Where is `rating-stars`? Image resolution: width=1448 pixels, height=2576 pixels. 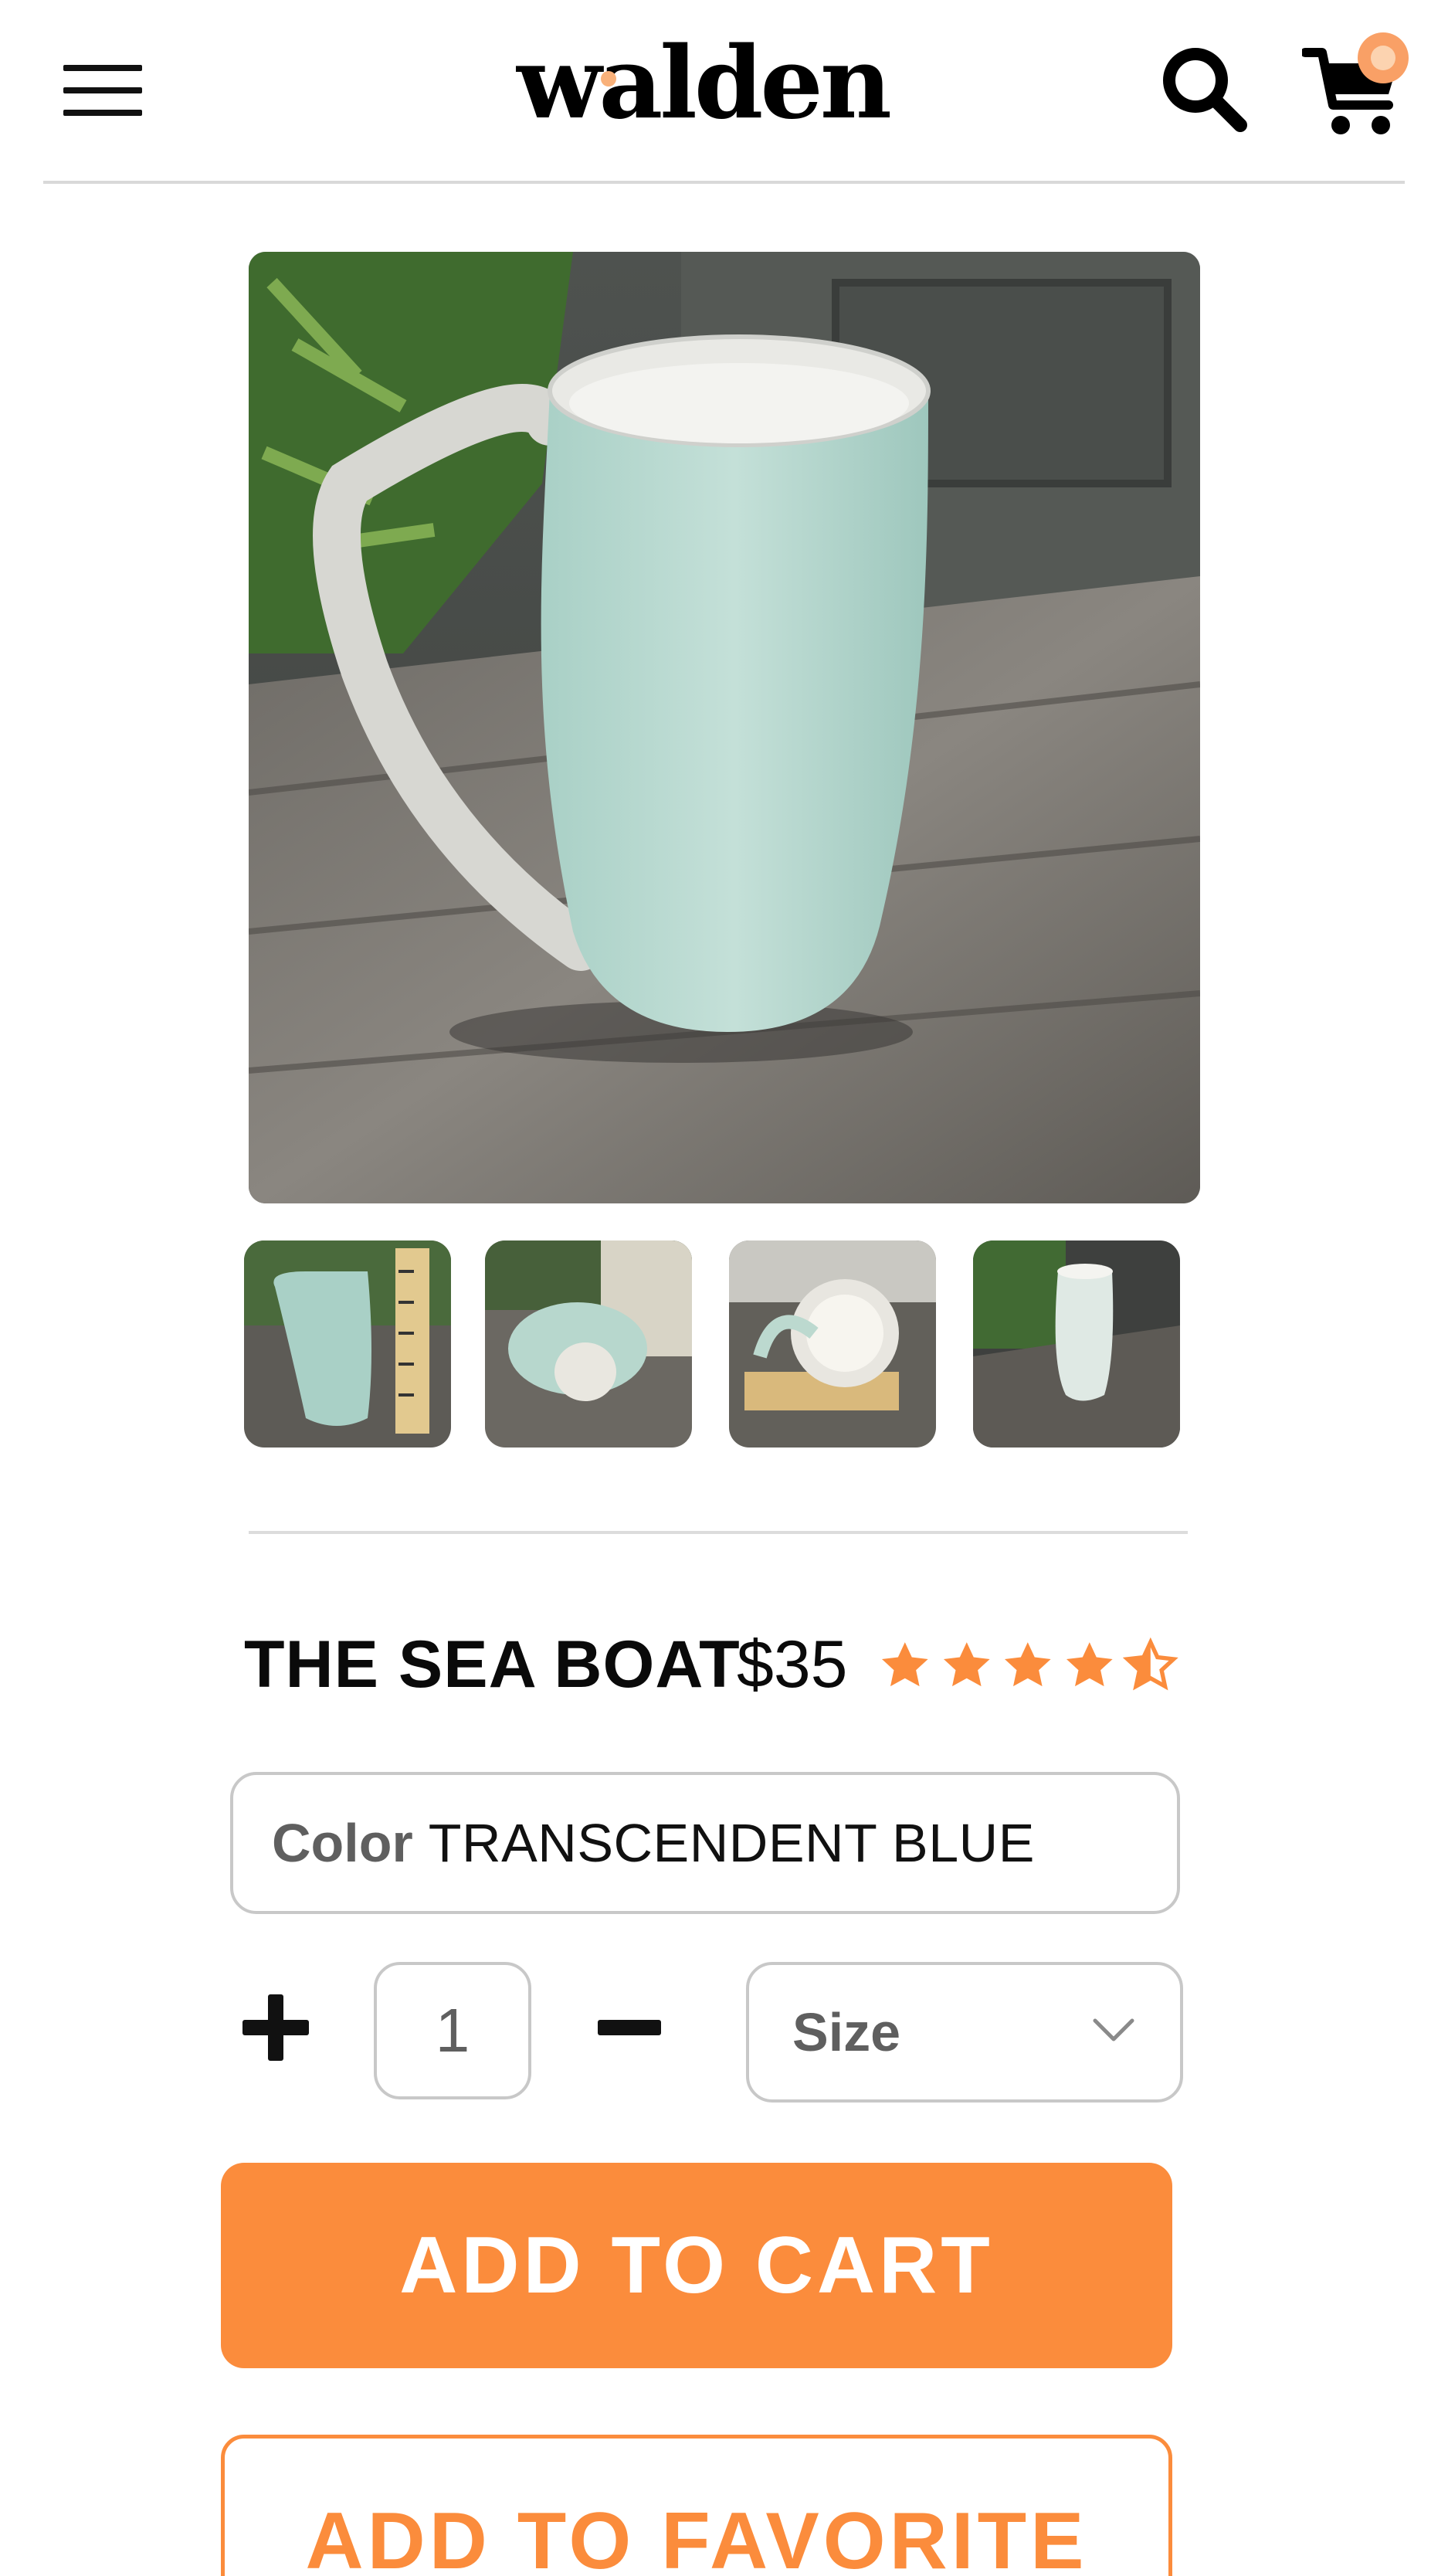
rating-stars is located at coordinates (1027, 1667).